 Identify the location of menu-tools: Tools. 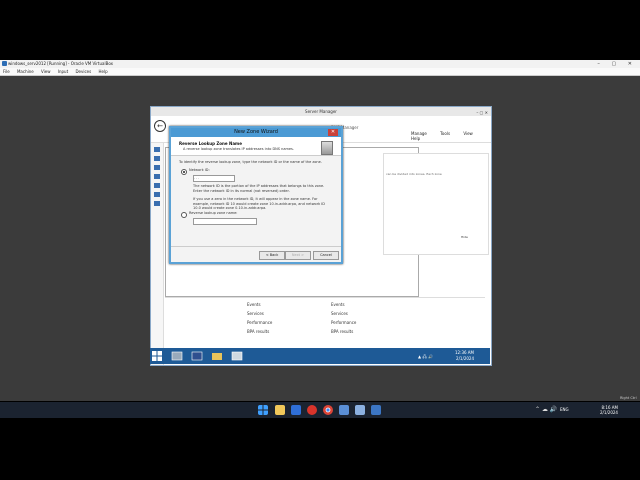
(445, 133).